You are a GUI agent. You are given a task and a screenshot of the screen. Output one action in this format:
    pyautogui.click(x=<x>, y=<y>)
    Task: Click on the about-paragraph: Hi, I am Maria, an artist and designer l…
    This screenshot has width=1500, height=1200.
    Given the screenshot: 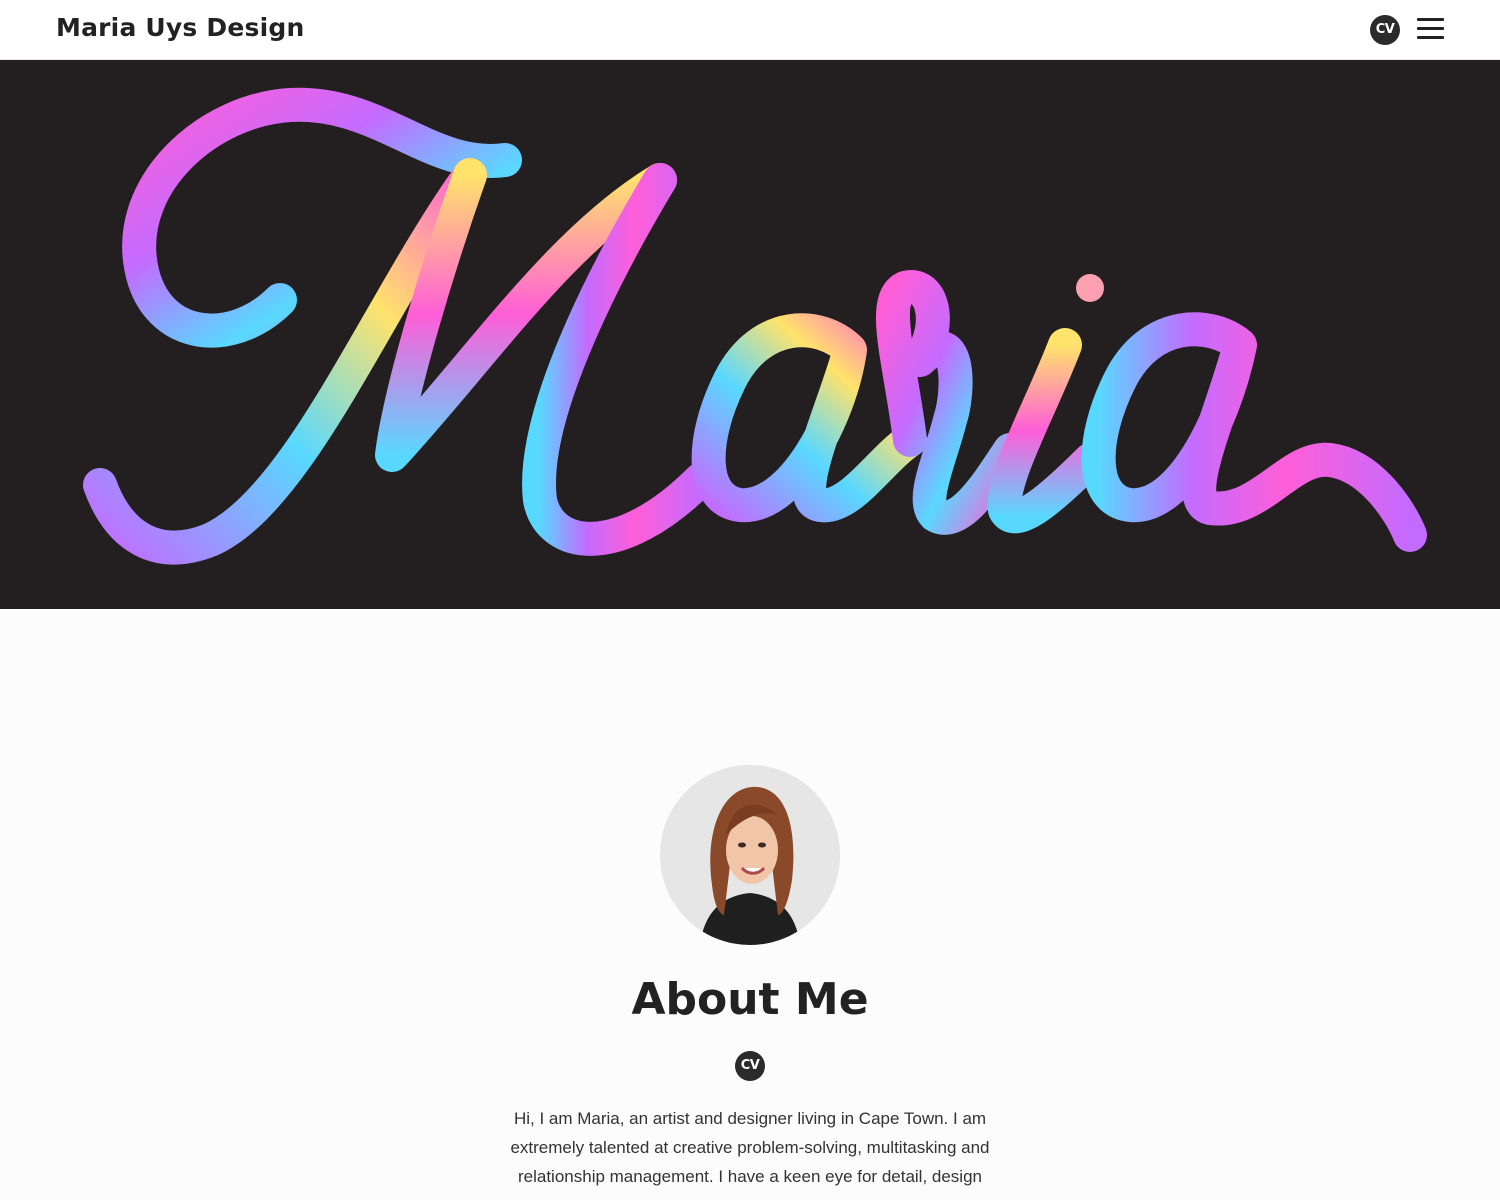 What is the action you would take?
    pyautogui.click(x=750, y=1147)
    